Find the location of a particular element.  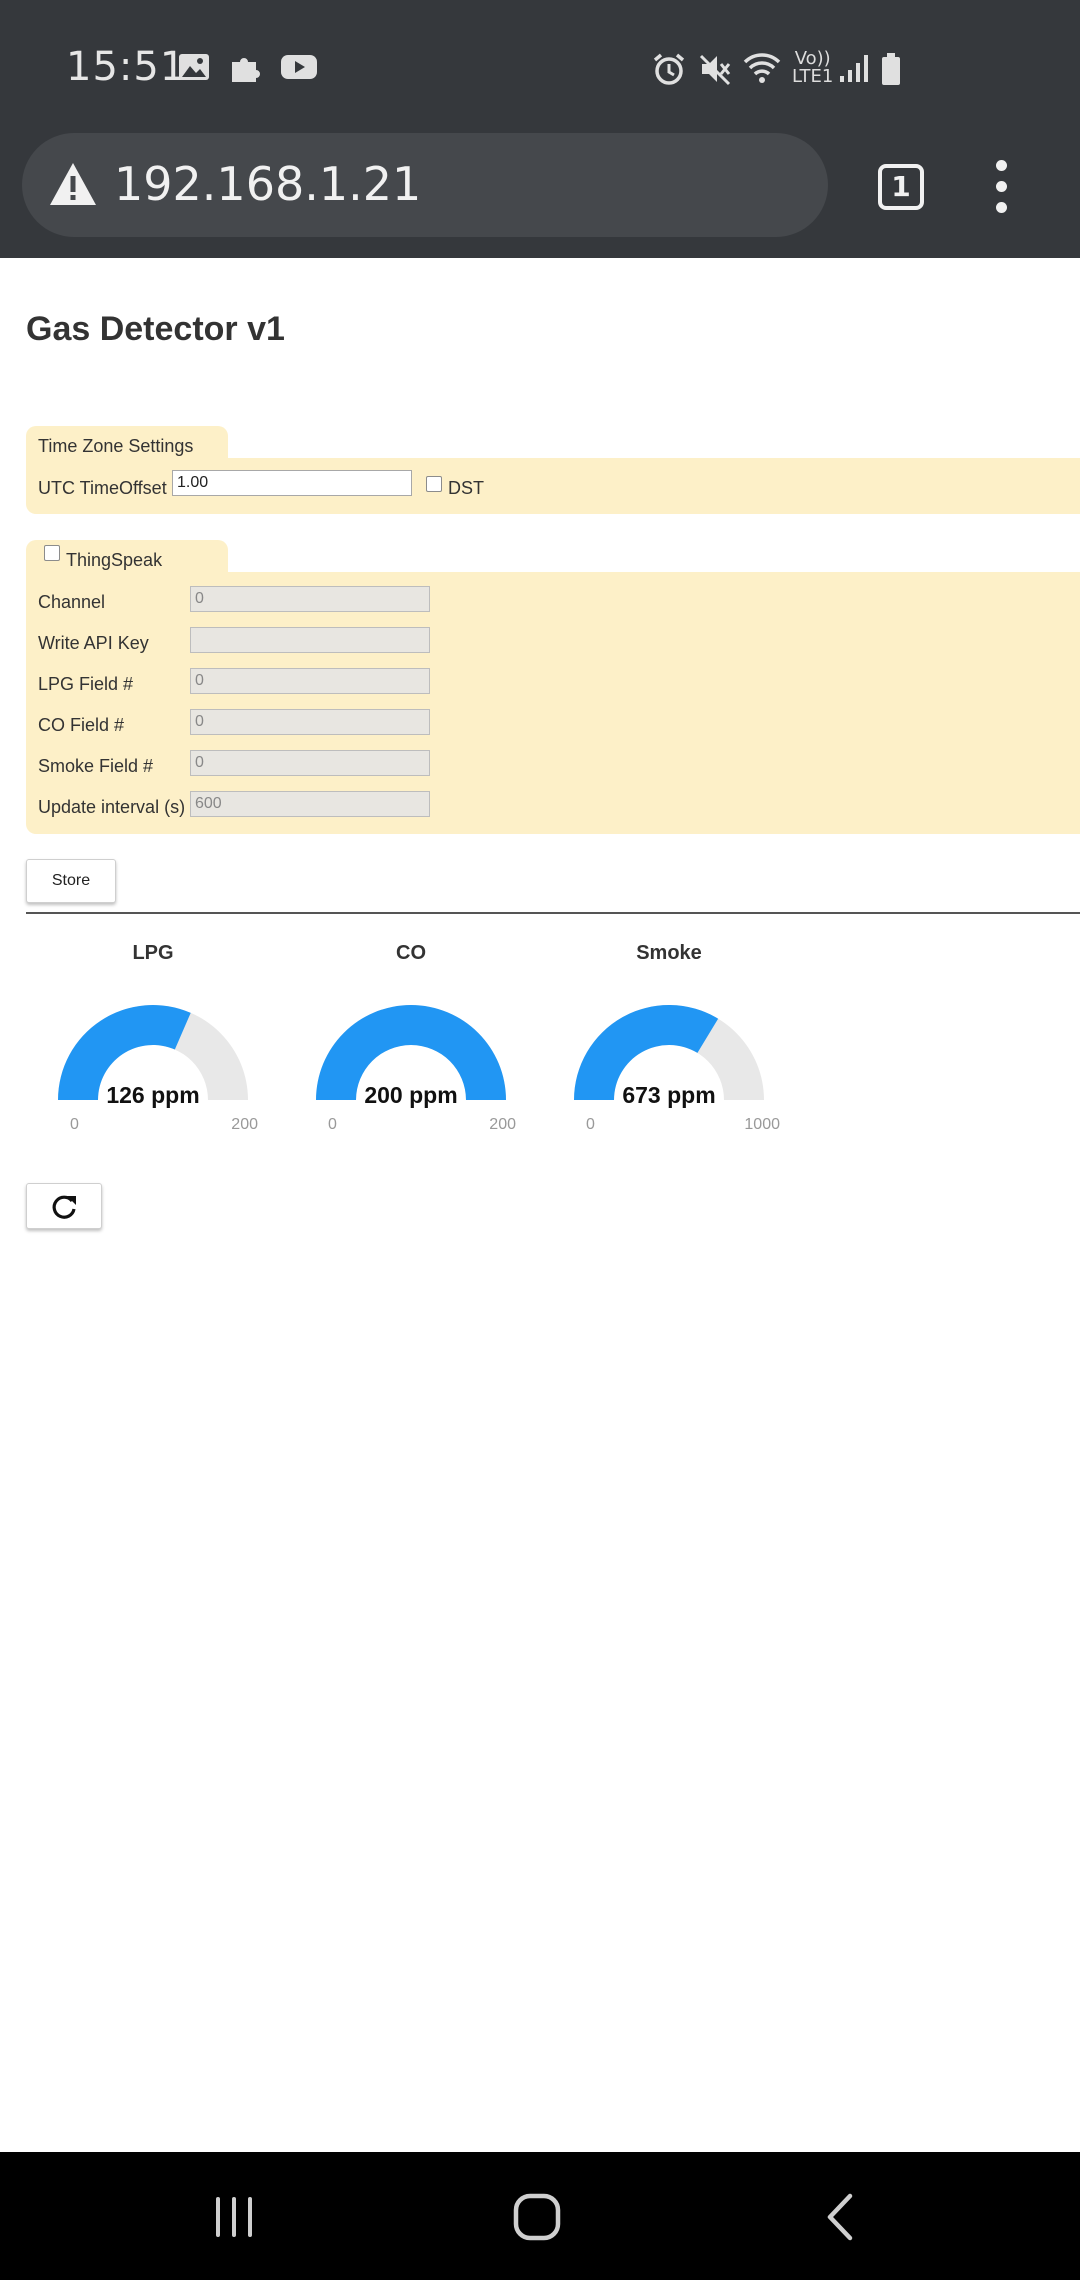

youtube-icon is located at coordinates (299, 67).